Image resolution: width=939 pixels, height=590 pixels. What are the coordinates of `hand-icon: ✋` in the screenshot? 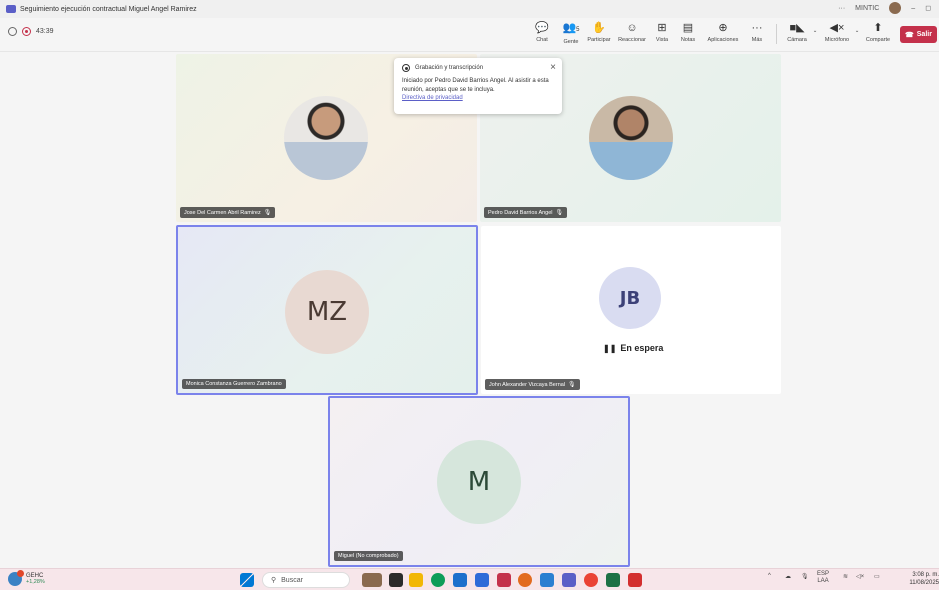 It's located at (599, 28).